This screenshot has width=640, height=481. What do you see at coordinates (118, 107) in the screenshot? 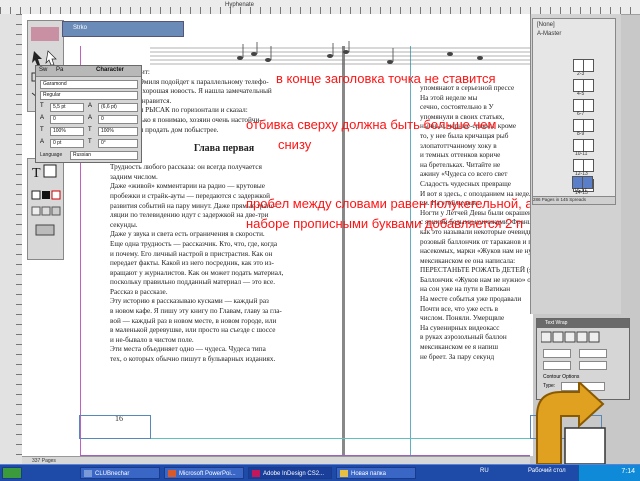
I see `leading-field: (6,6 pt)` at bounding box center [118, 107].